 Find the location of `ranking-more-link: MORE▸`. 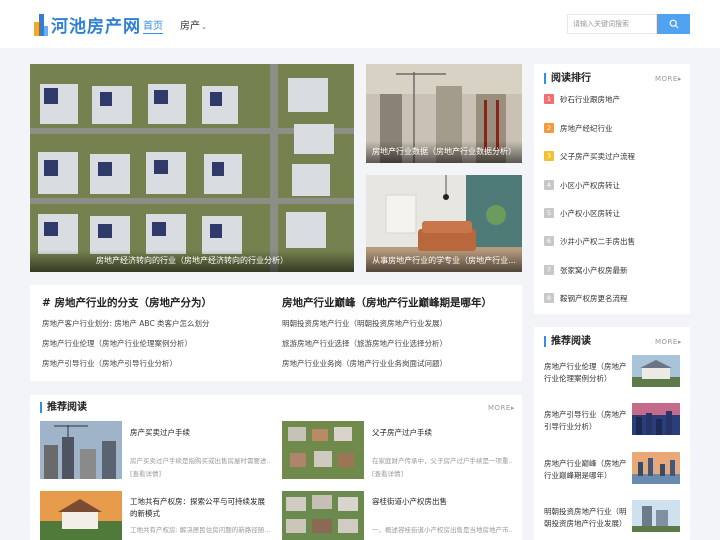

ranking-more-link: MORE▸ is located at coordinates (668, 79).